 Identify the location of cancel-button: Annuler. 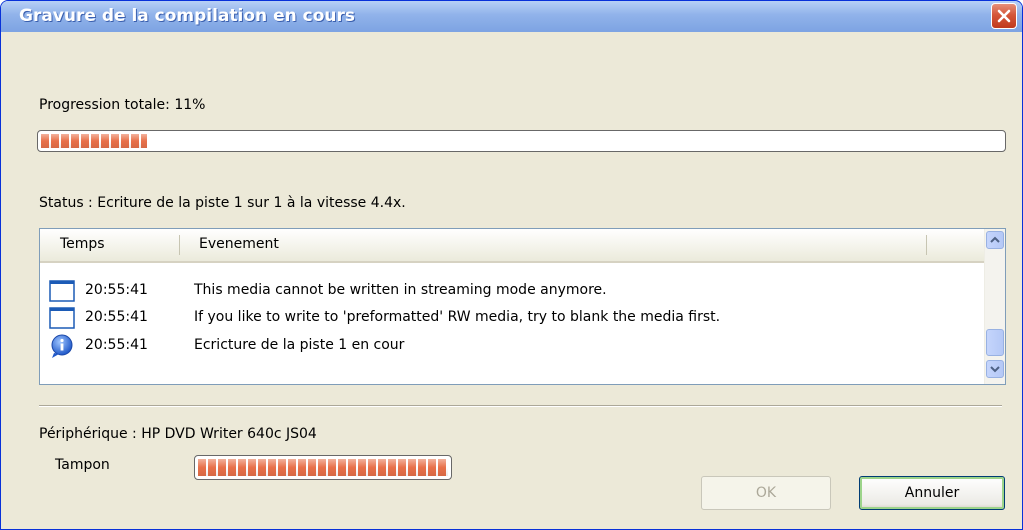
(932, 493).